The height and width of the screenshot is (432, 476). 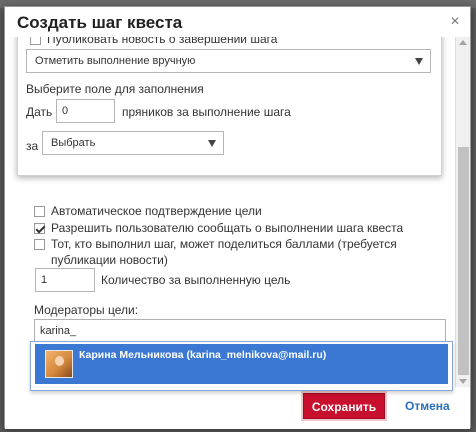 What do you see at coordinates (237, 22) in the screenshot?
I see `dialog-header: Создать шаг квеста ×` at bounding box center [237, 22].